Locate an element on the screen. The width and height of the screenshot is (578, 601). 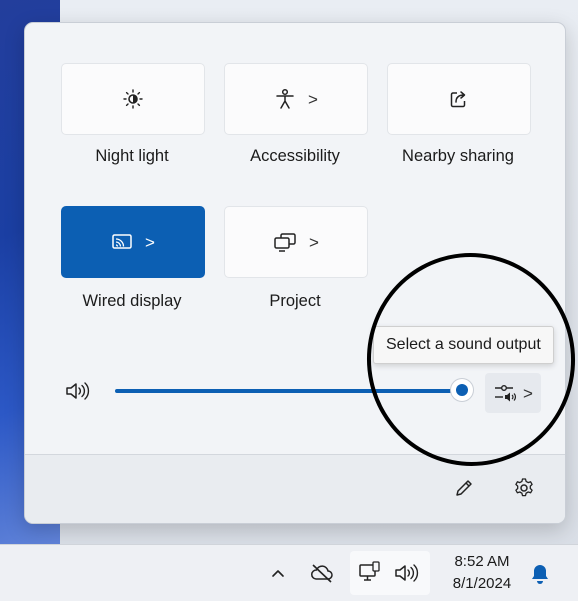
sound-output-chevron-icon: > is located at coordinates (528, 393).